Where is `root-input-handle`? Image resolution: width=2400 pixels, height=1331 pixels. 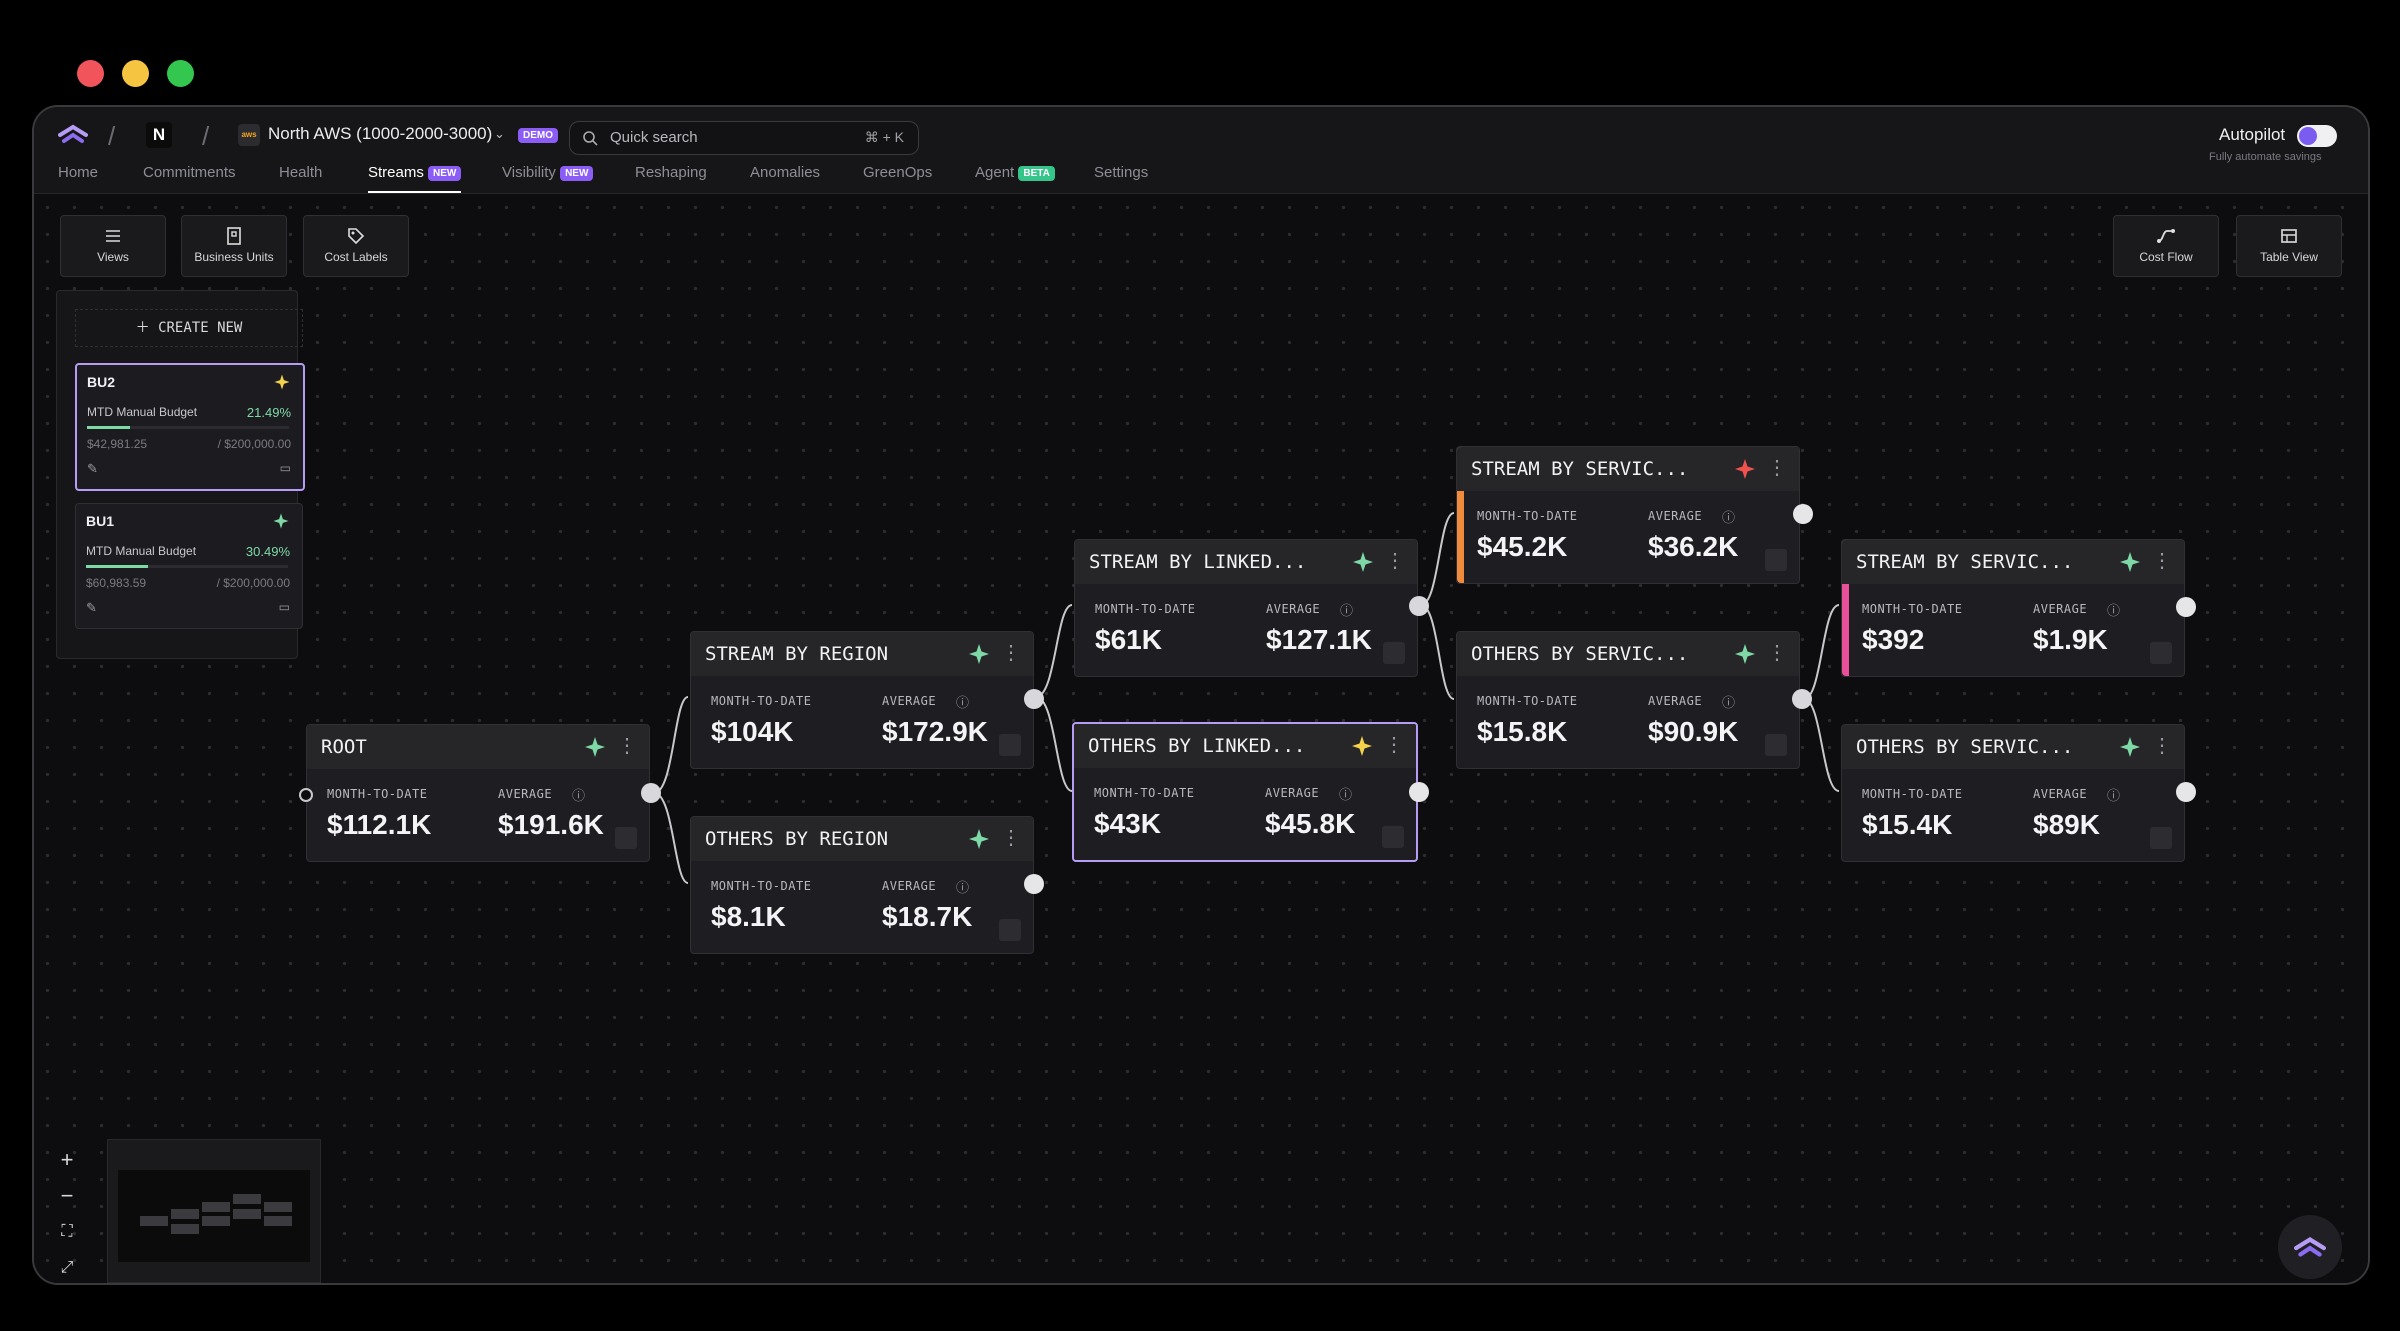 root-input-handle is located at coordinates (306, 795).